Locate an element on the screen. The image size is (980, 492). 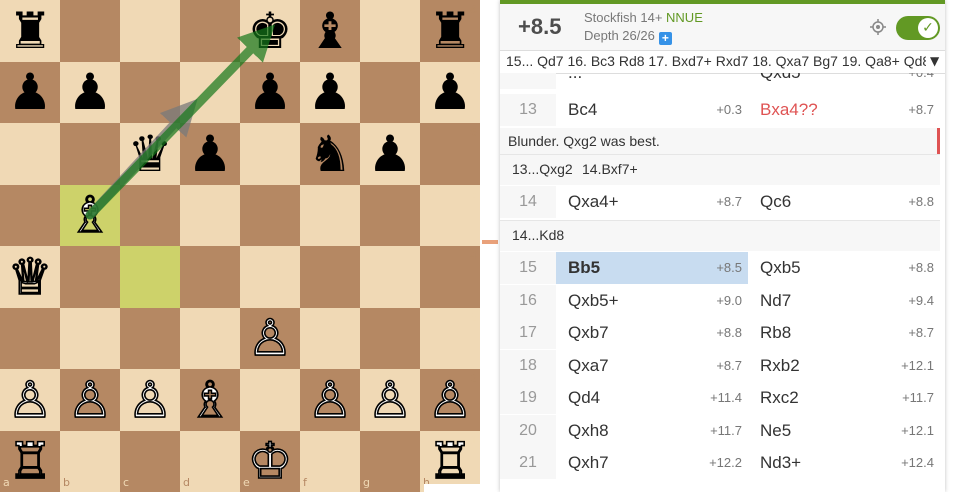
move-row: 15 Bb5 +8.5 Qxb5 +8.8 is located at coordinates (720, 268).